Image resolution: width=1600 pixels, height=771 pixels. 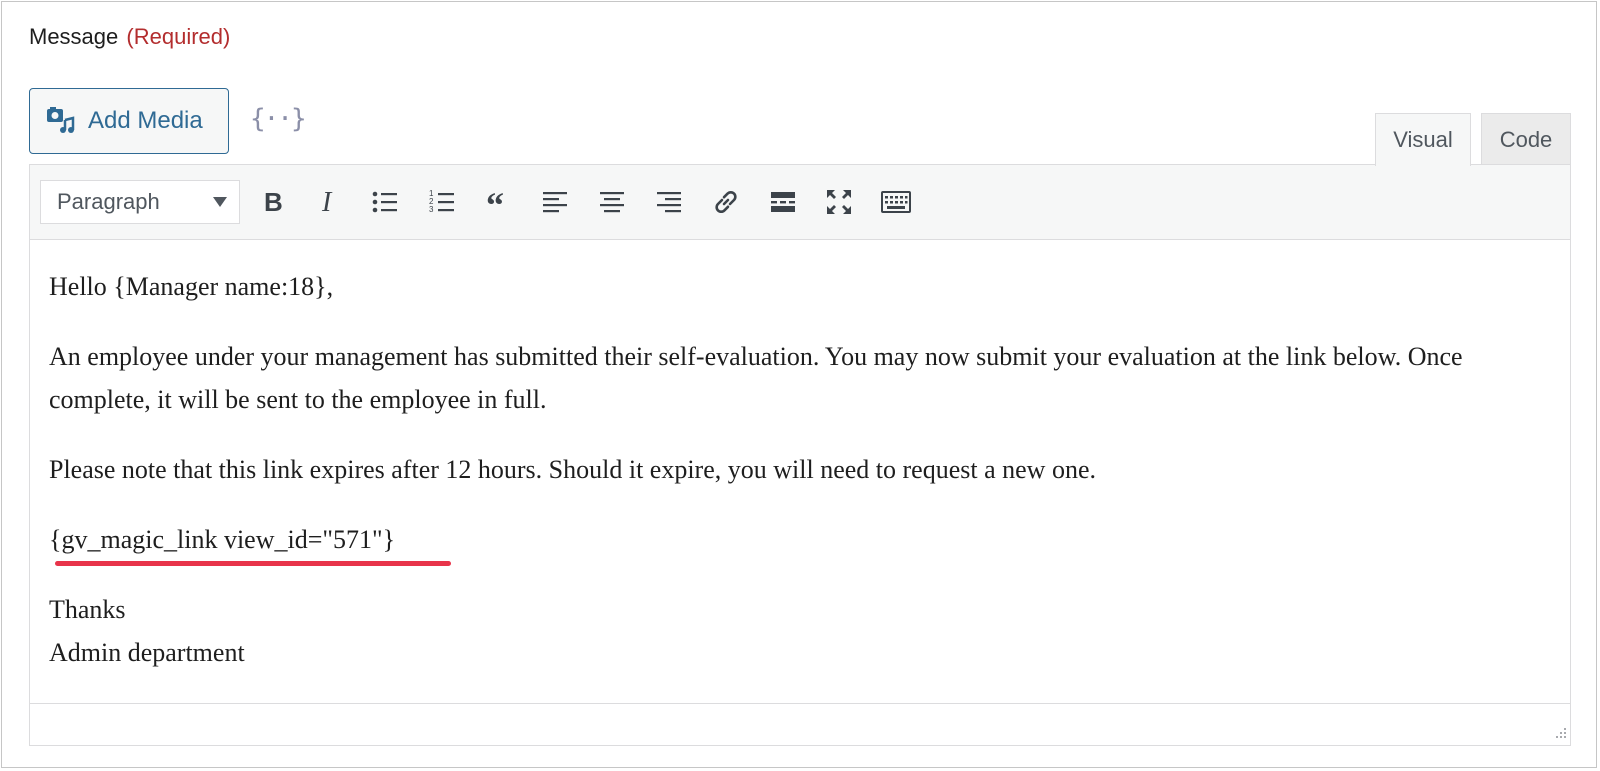 I want to click on read-more-button, so click(x=783, y=202).